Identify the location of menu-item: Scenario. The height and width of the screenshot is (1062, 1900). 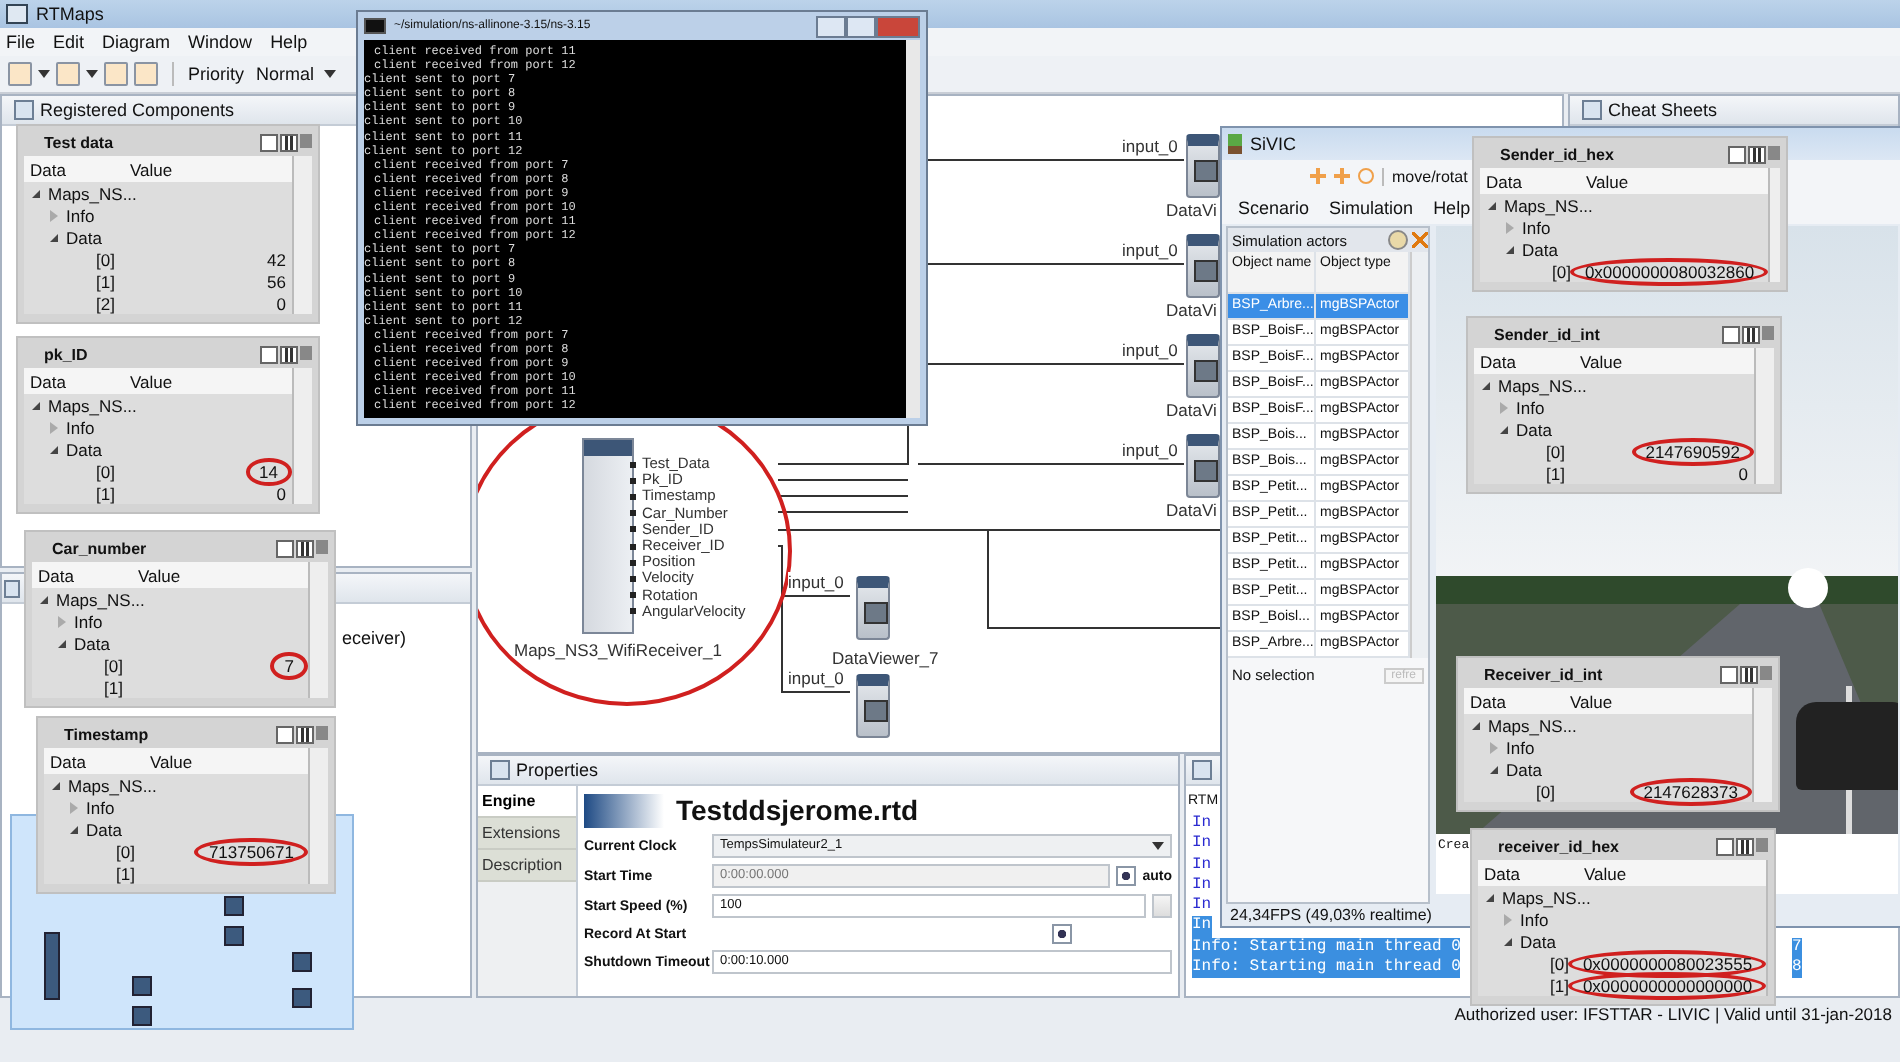
(1274, 208).